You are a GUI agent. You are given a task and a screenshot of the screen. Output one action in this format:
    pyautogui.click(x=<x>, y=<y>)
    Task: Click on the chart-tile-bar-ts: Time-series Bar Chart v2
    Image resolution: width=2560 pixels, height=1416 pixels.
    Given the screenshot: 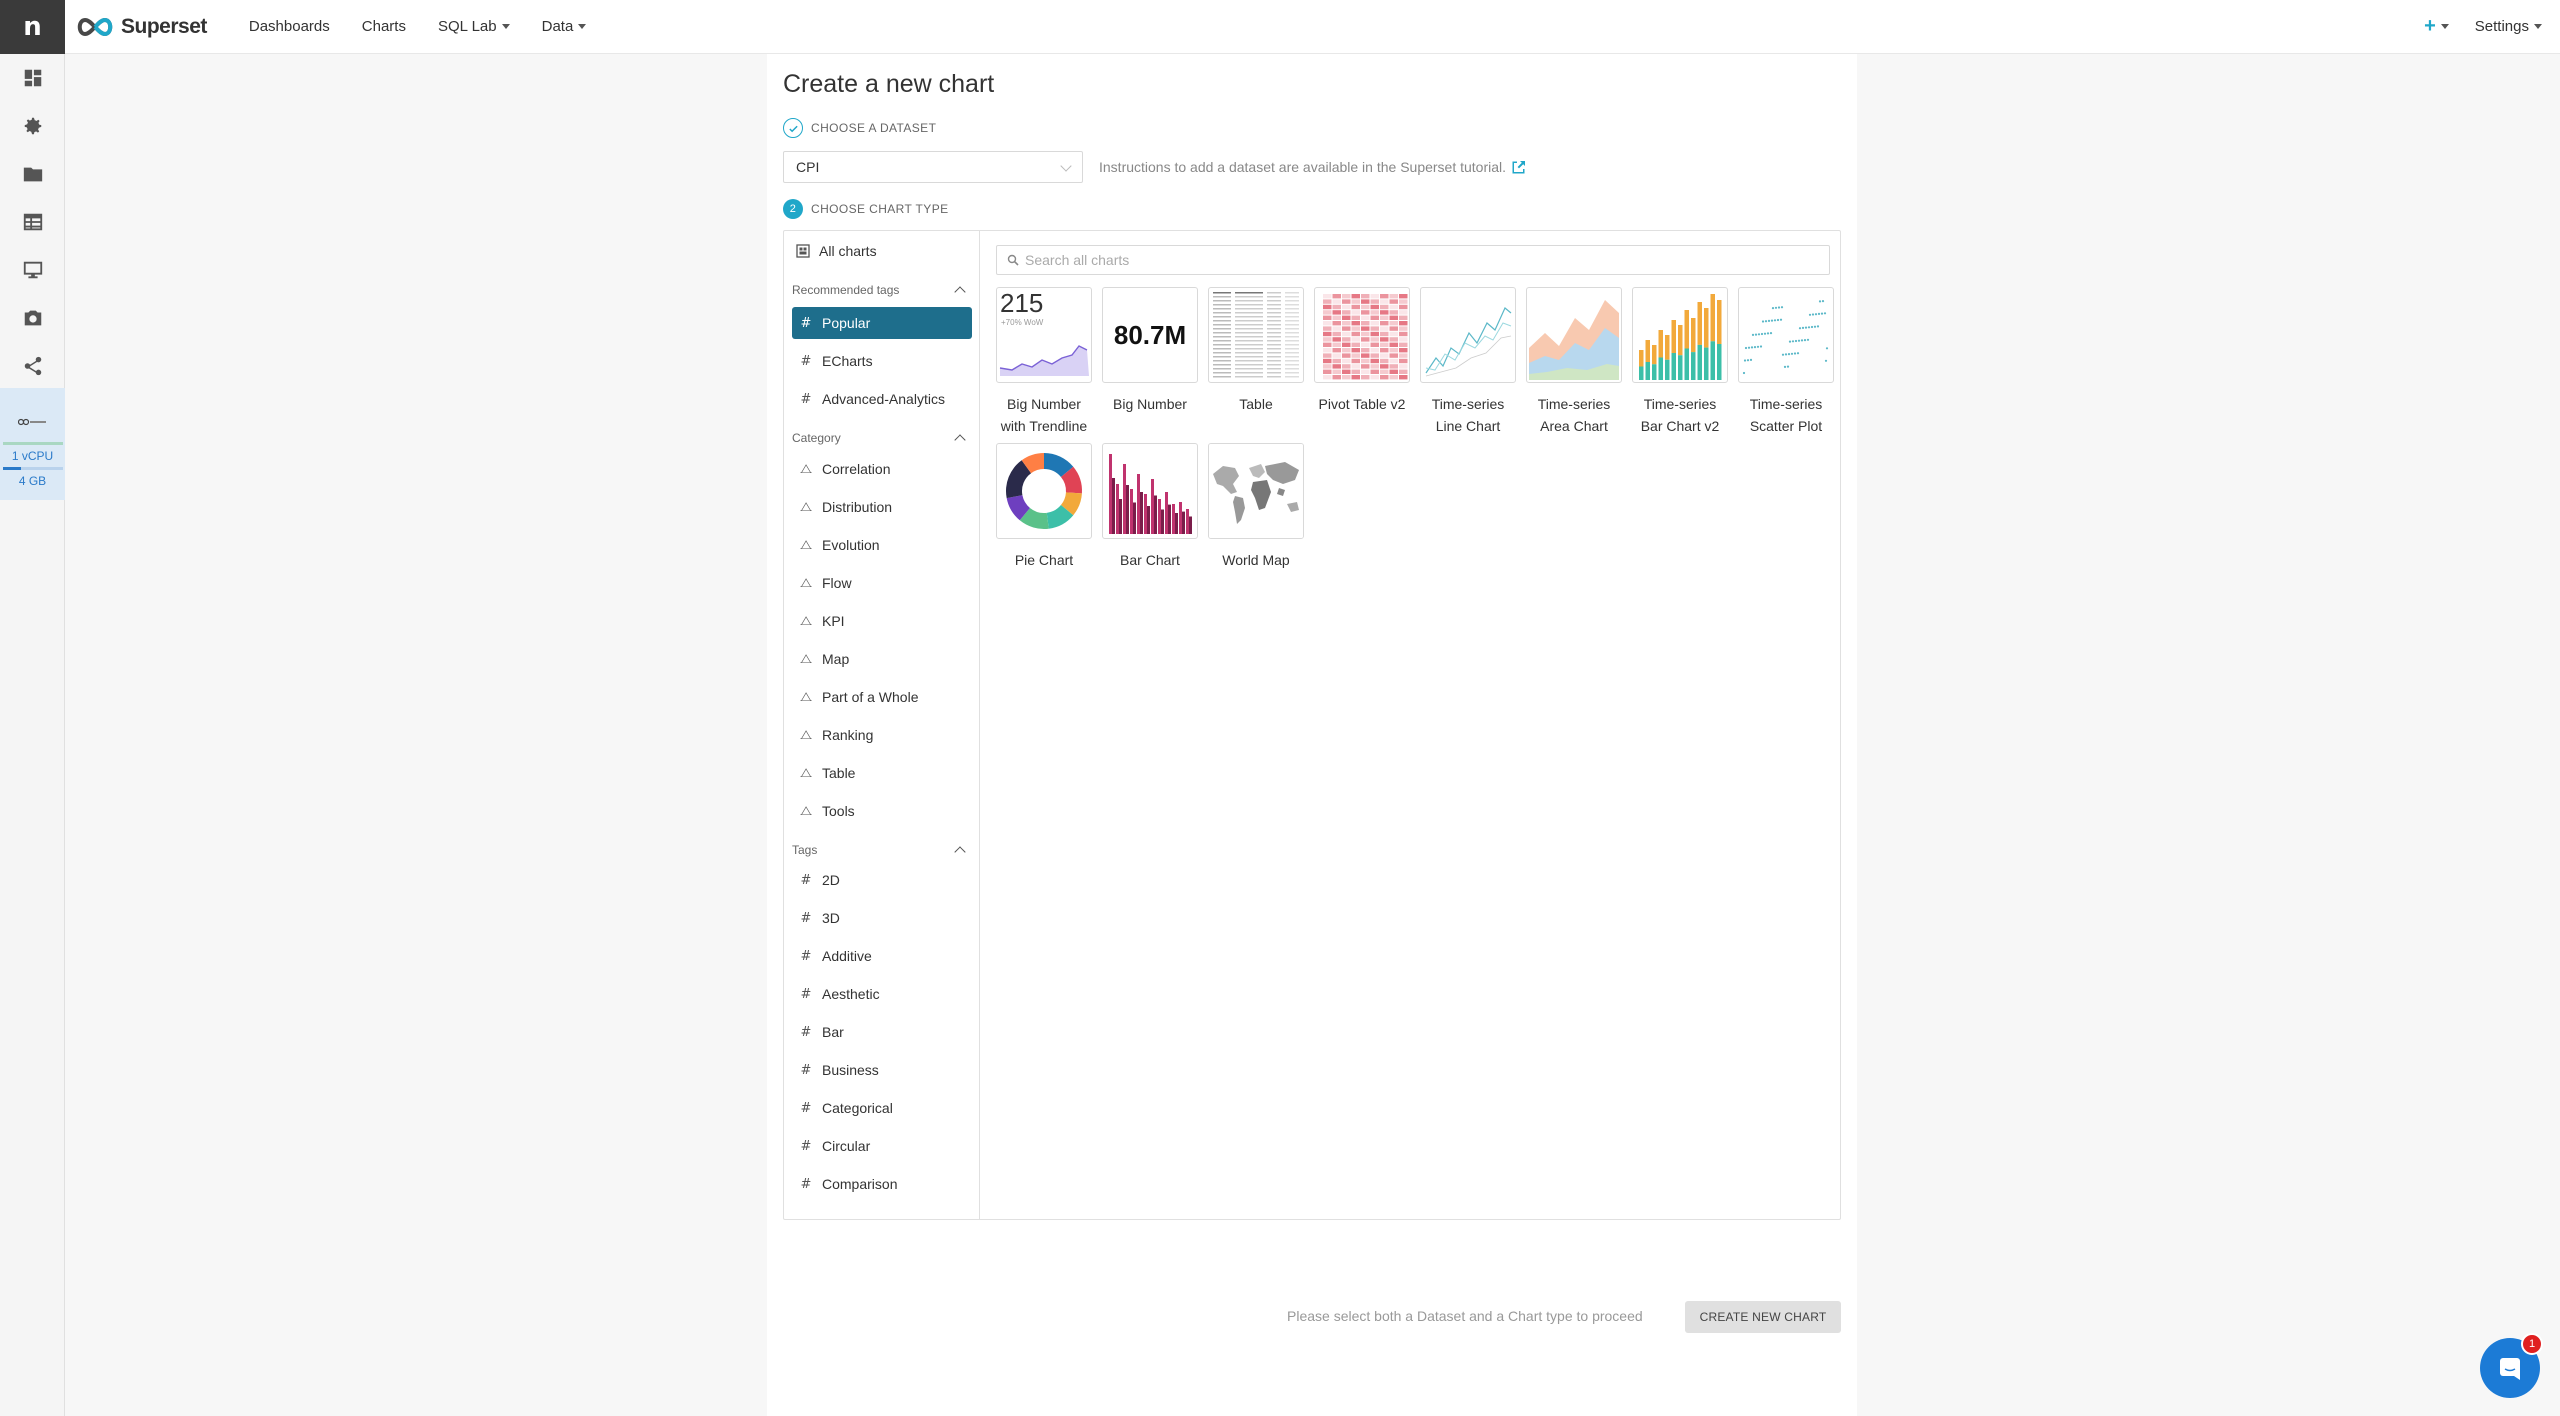 What is the action you would take?
    pyautogui.click(x=1680, y=362)
    